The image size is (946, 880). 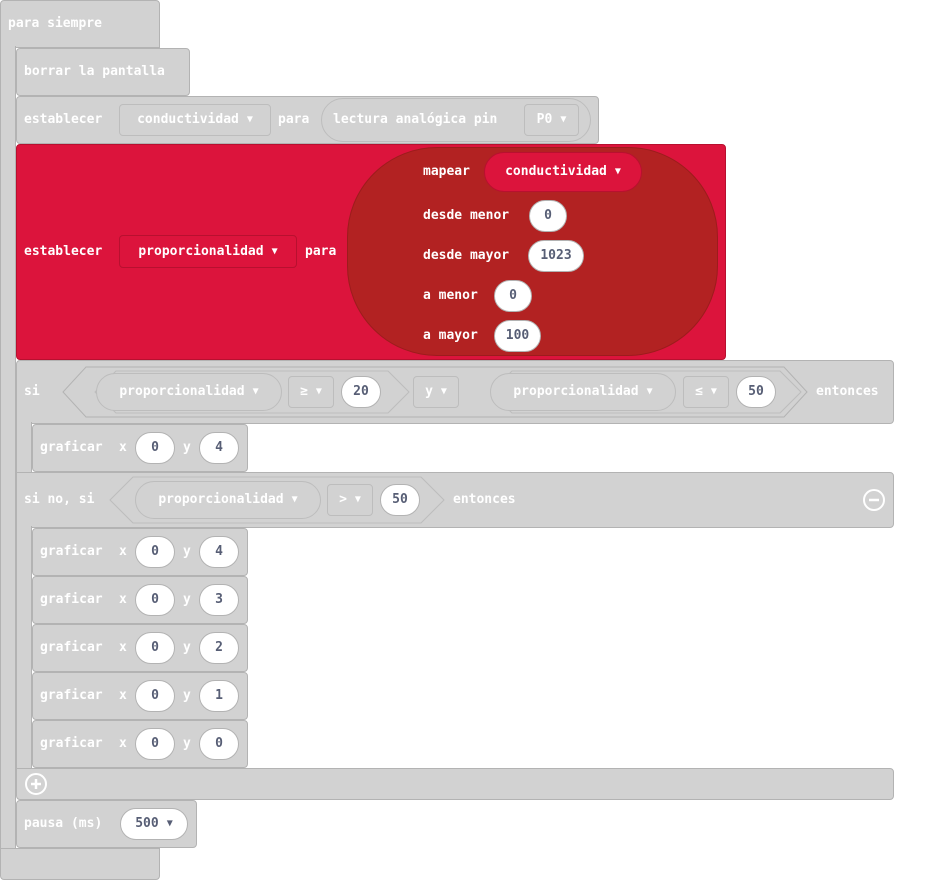 I want to click on logic-operator: y ▼, so click(x=436, y=392).